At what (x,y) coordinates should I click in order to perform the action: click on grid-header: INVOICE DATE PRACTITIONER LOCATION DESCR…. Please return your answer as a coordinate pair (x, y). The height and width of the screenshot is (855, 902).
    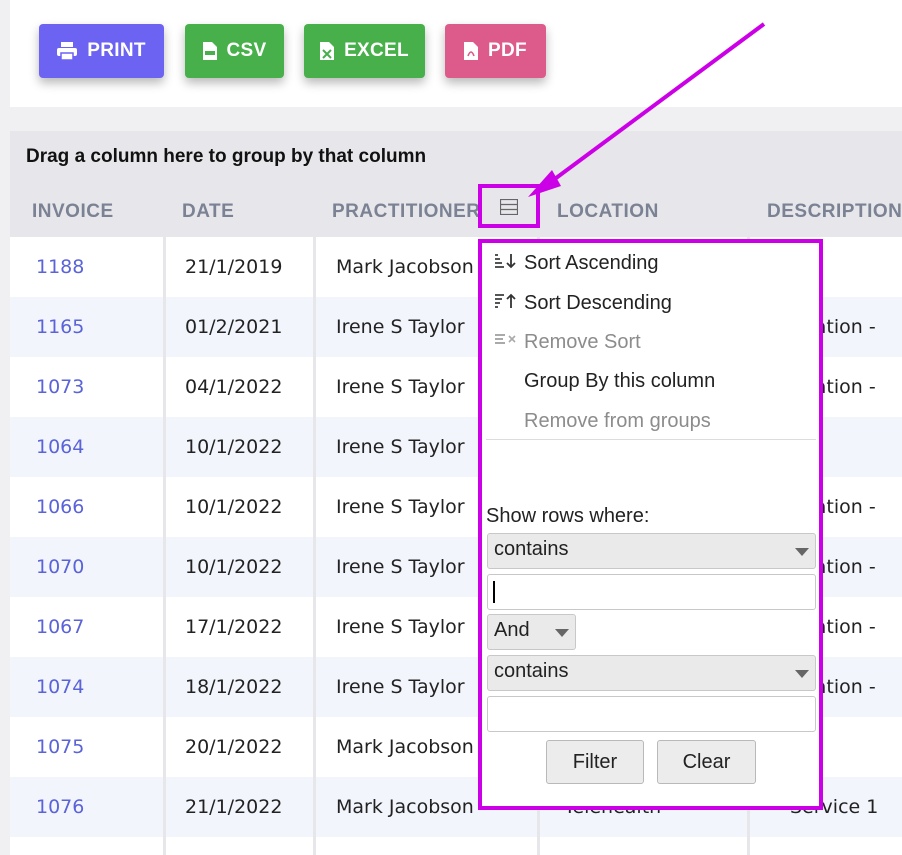
    Looking at the image, I should click on (456, 210).